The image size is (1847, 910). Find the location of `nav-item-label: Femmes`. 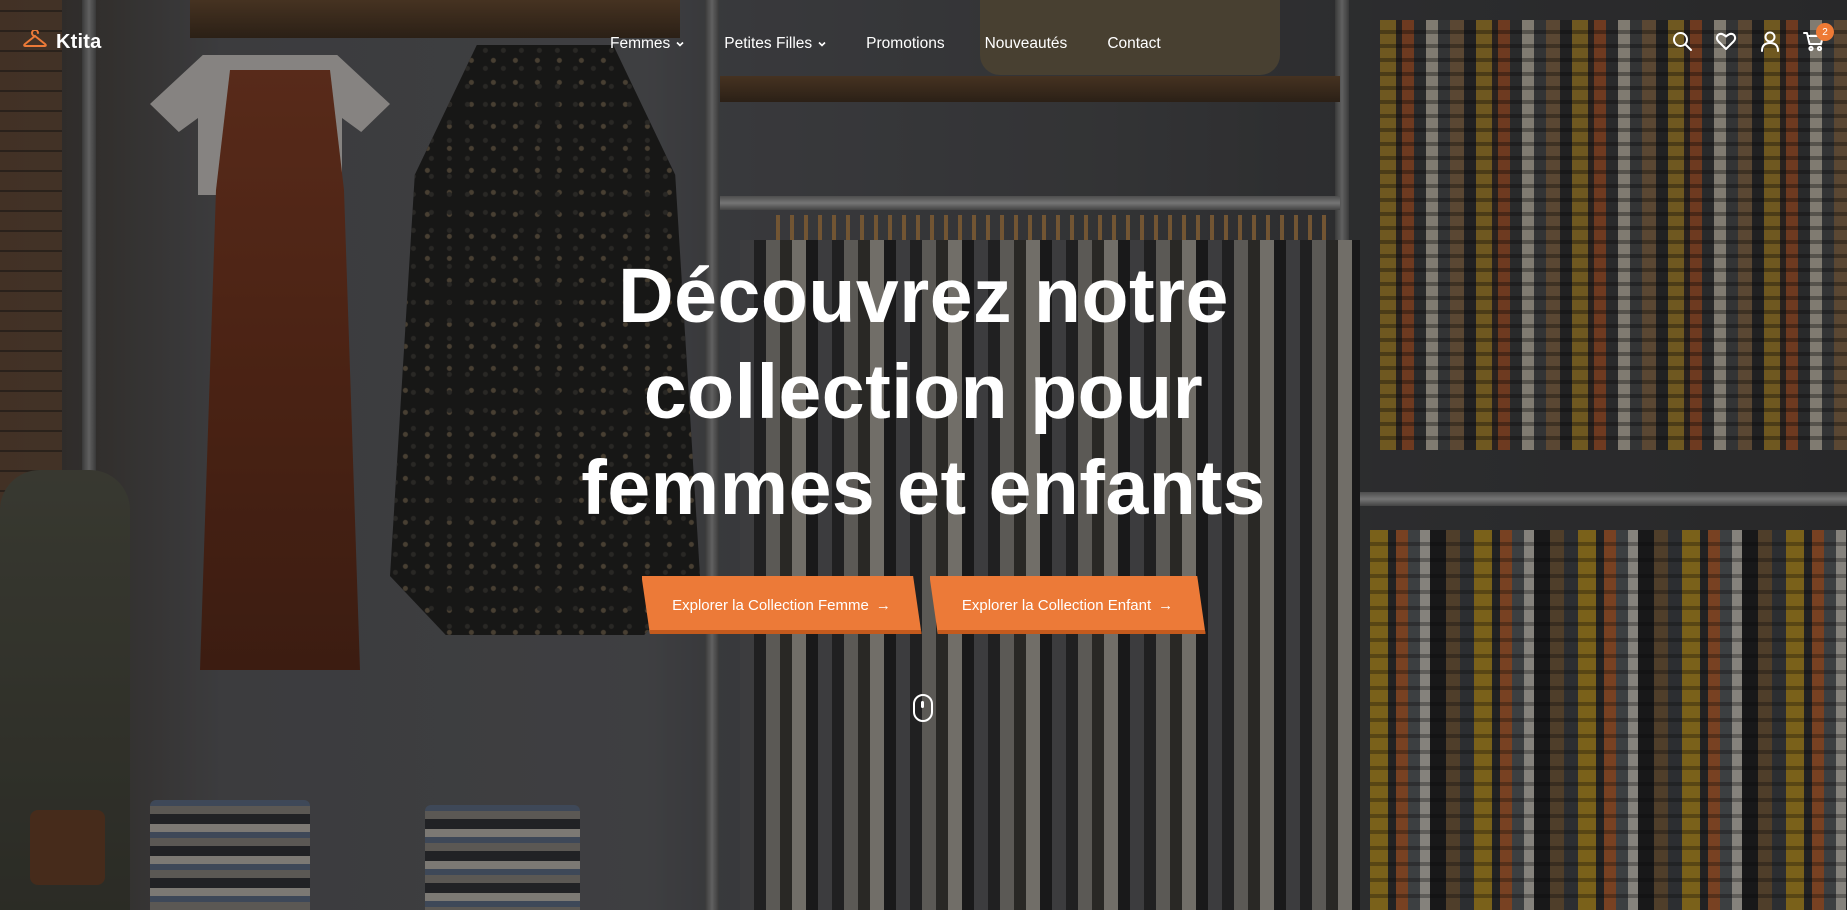

nav-item-label: Femmes is located at coordinates (640, 43).